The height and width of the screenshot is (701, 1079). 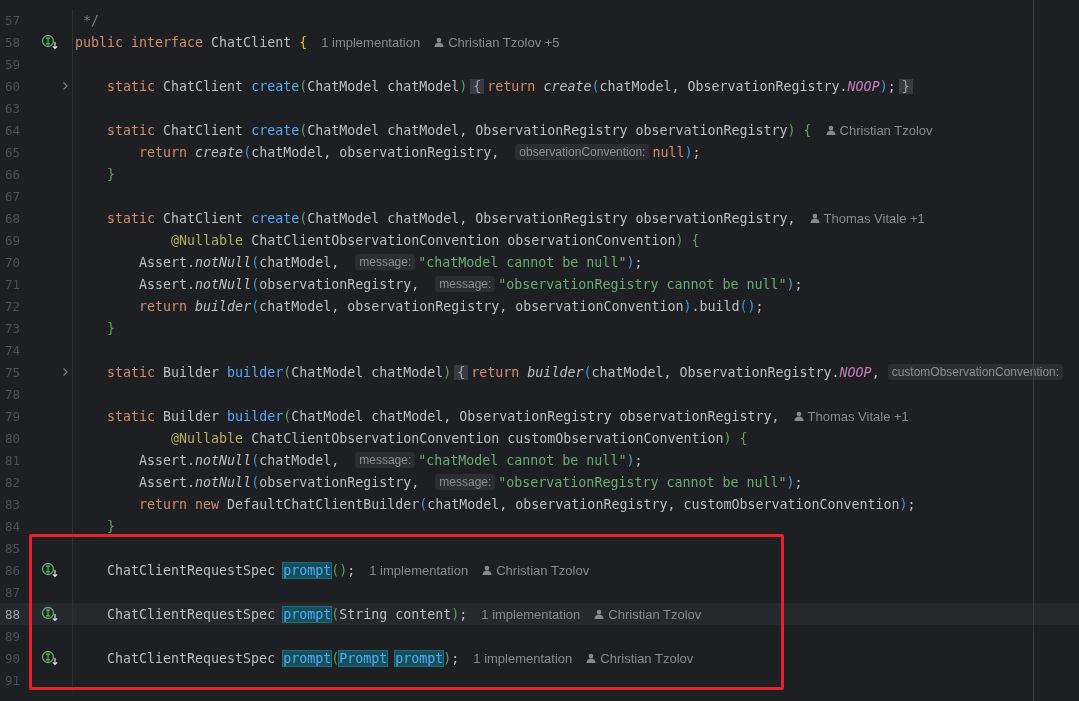 I want to click on code-text: static ChatClient create(ChatModel chatModel, ObservationRegistry observationRegistry) {, so click(x=459, y=130).